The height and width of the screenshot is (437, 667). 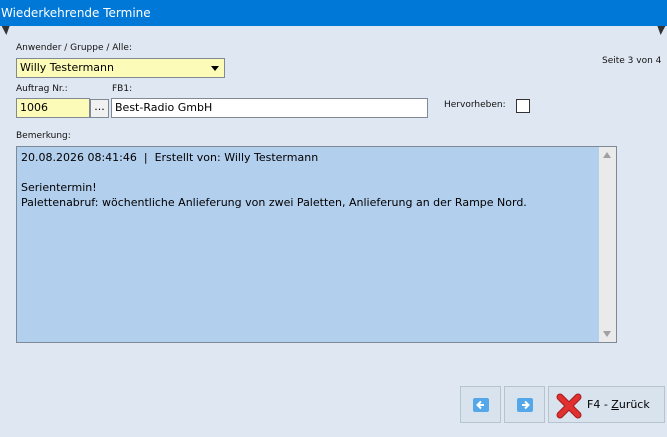 I want to click on highlight-label: Hervorheben:, so click(x=475, y=105).